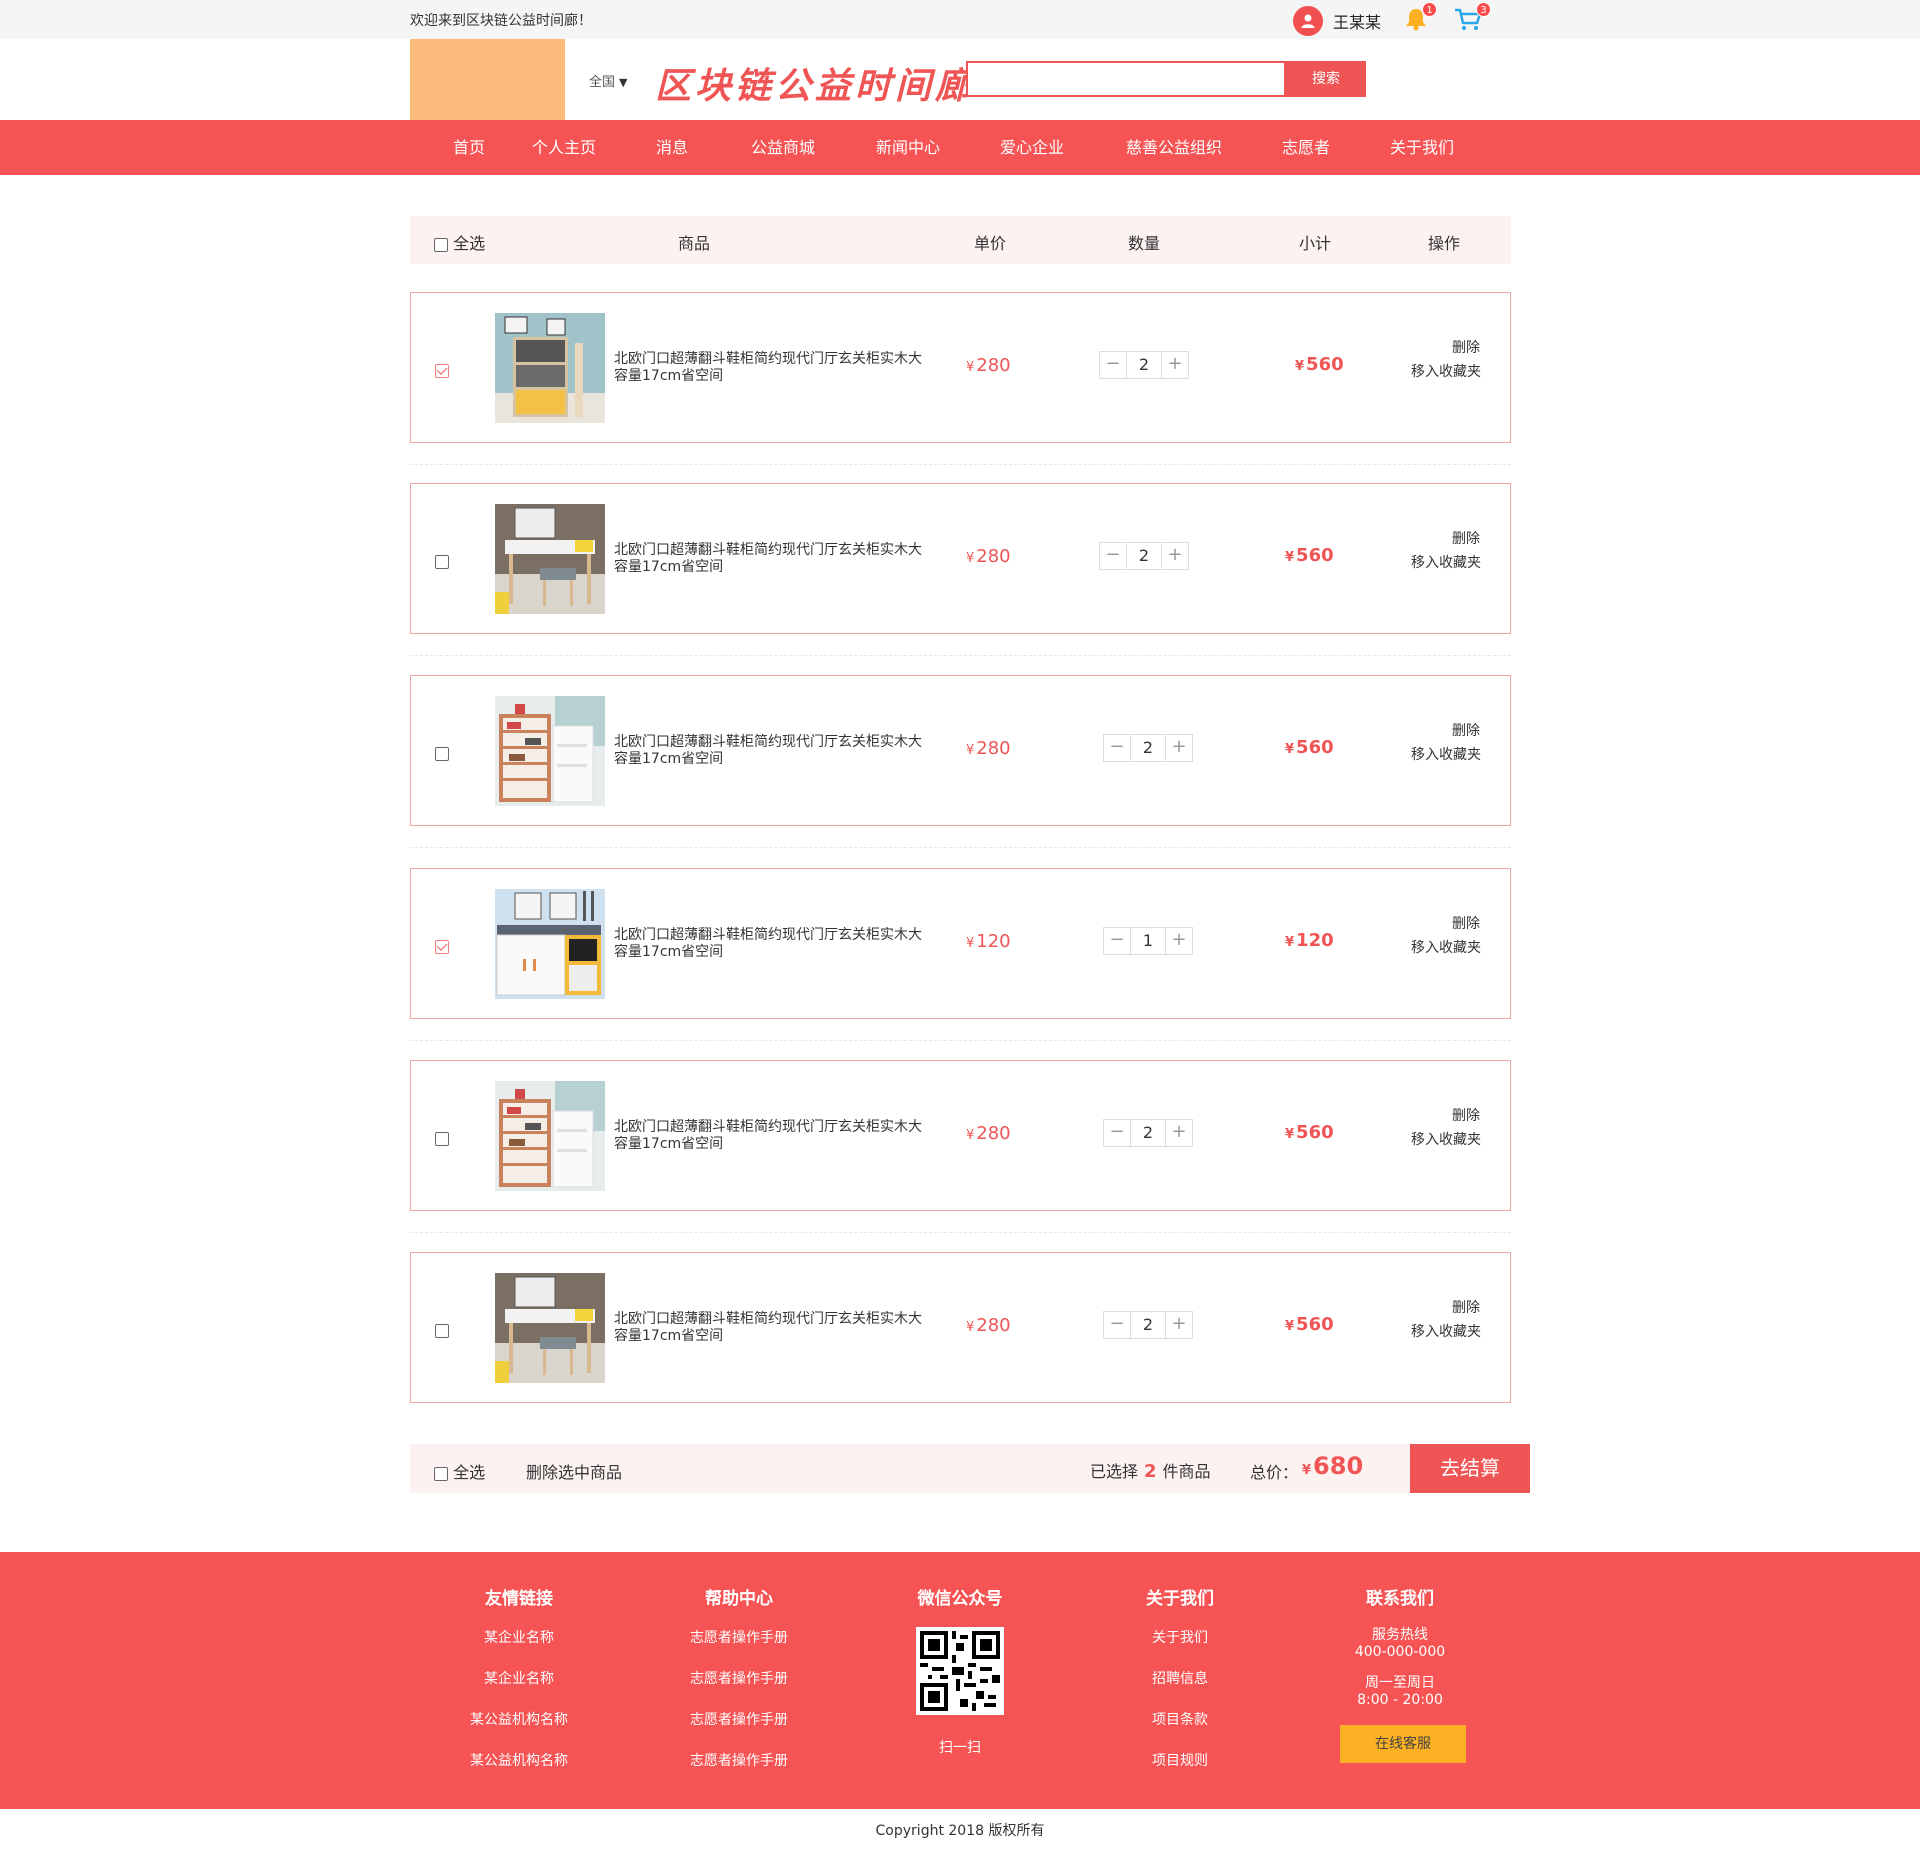  What do you see at coordinates (672, 147) in the screenshot?
I see `nav-item-messages: 消息` at bounding box center [672, 147].